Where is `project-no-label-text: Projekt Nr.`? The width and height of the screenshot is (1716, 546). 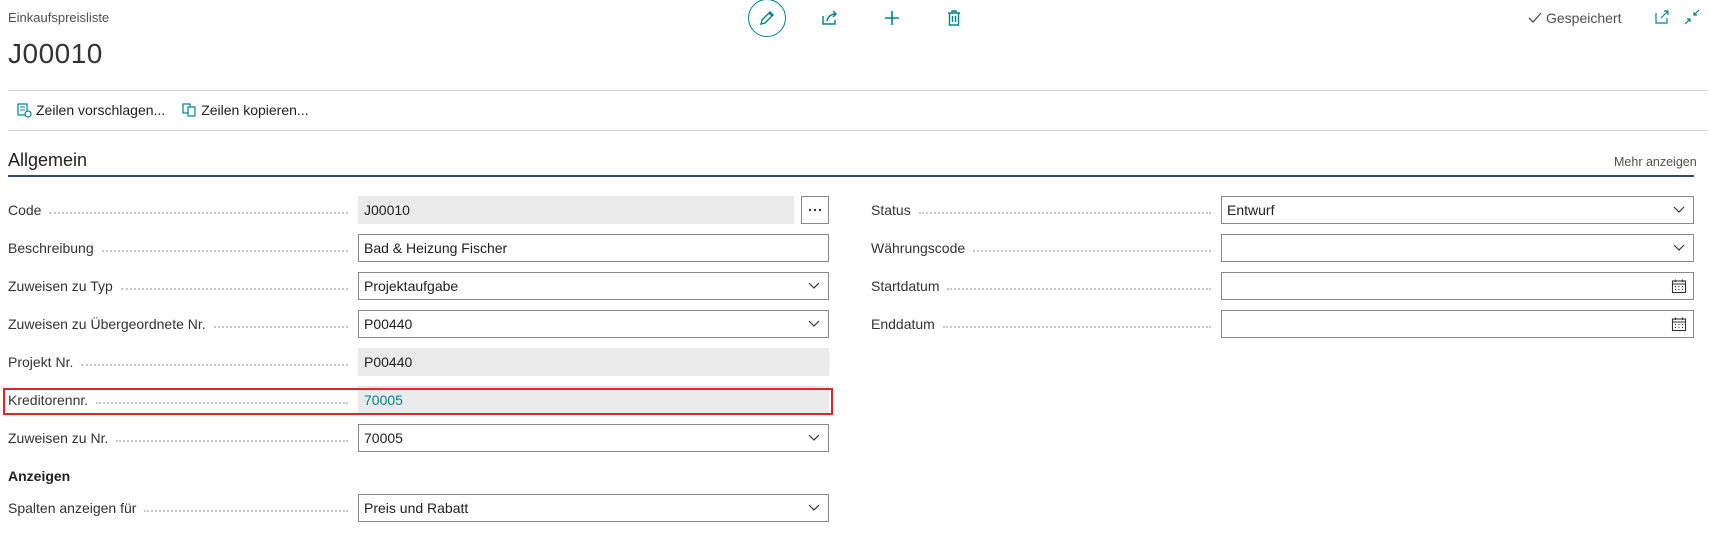 project-no-label-text: Projekt Nr. is located at coordinates (41, 362).